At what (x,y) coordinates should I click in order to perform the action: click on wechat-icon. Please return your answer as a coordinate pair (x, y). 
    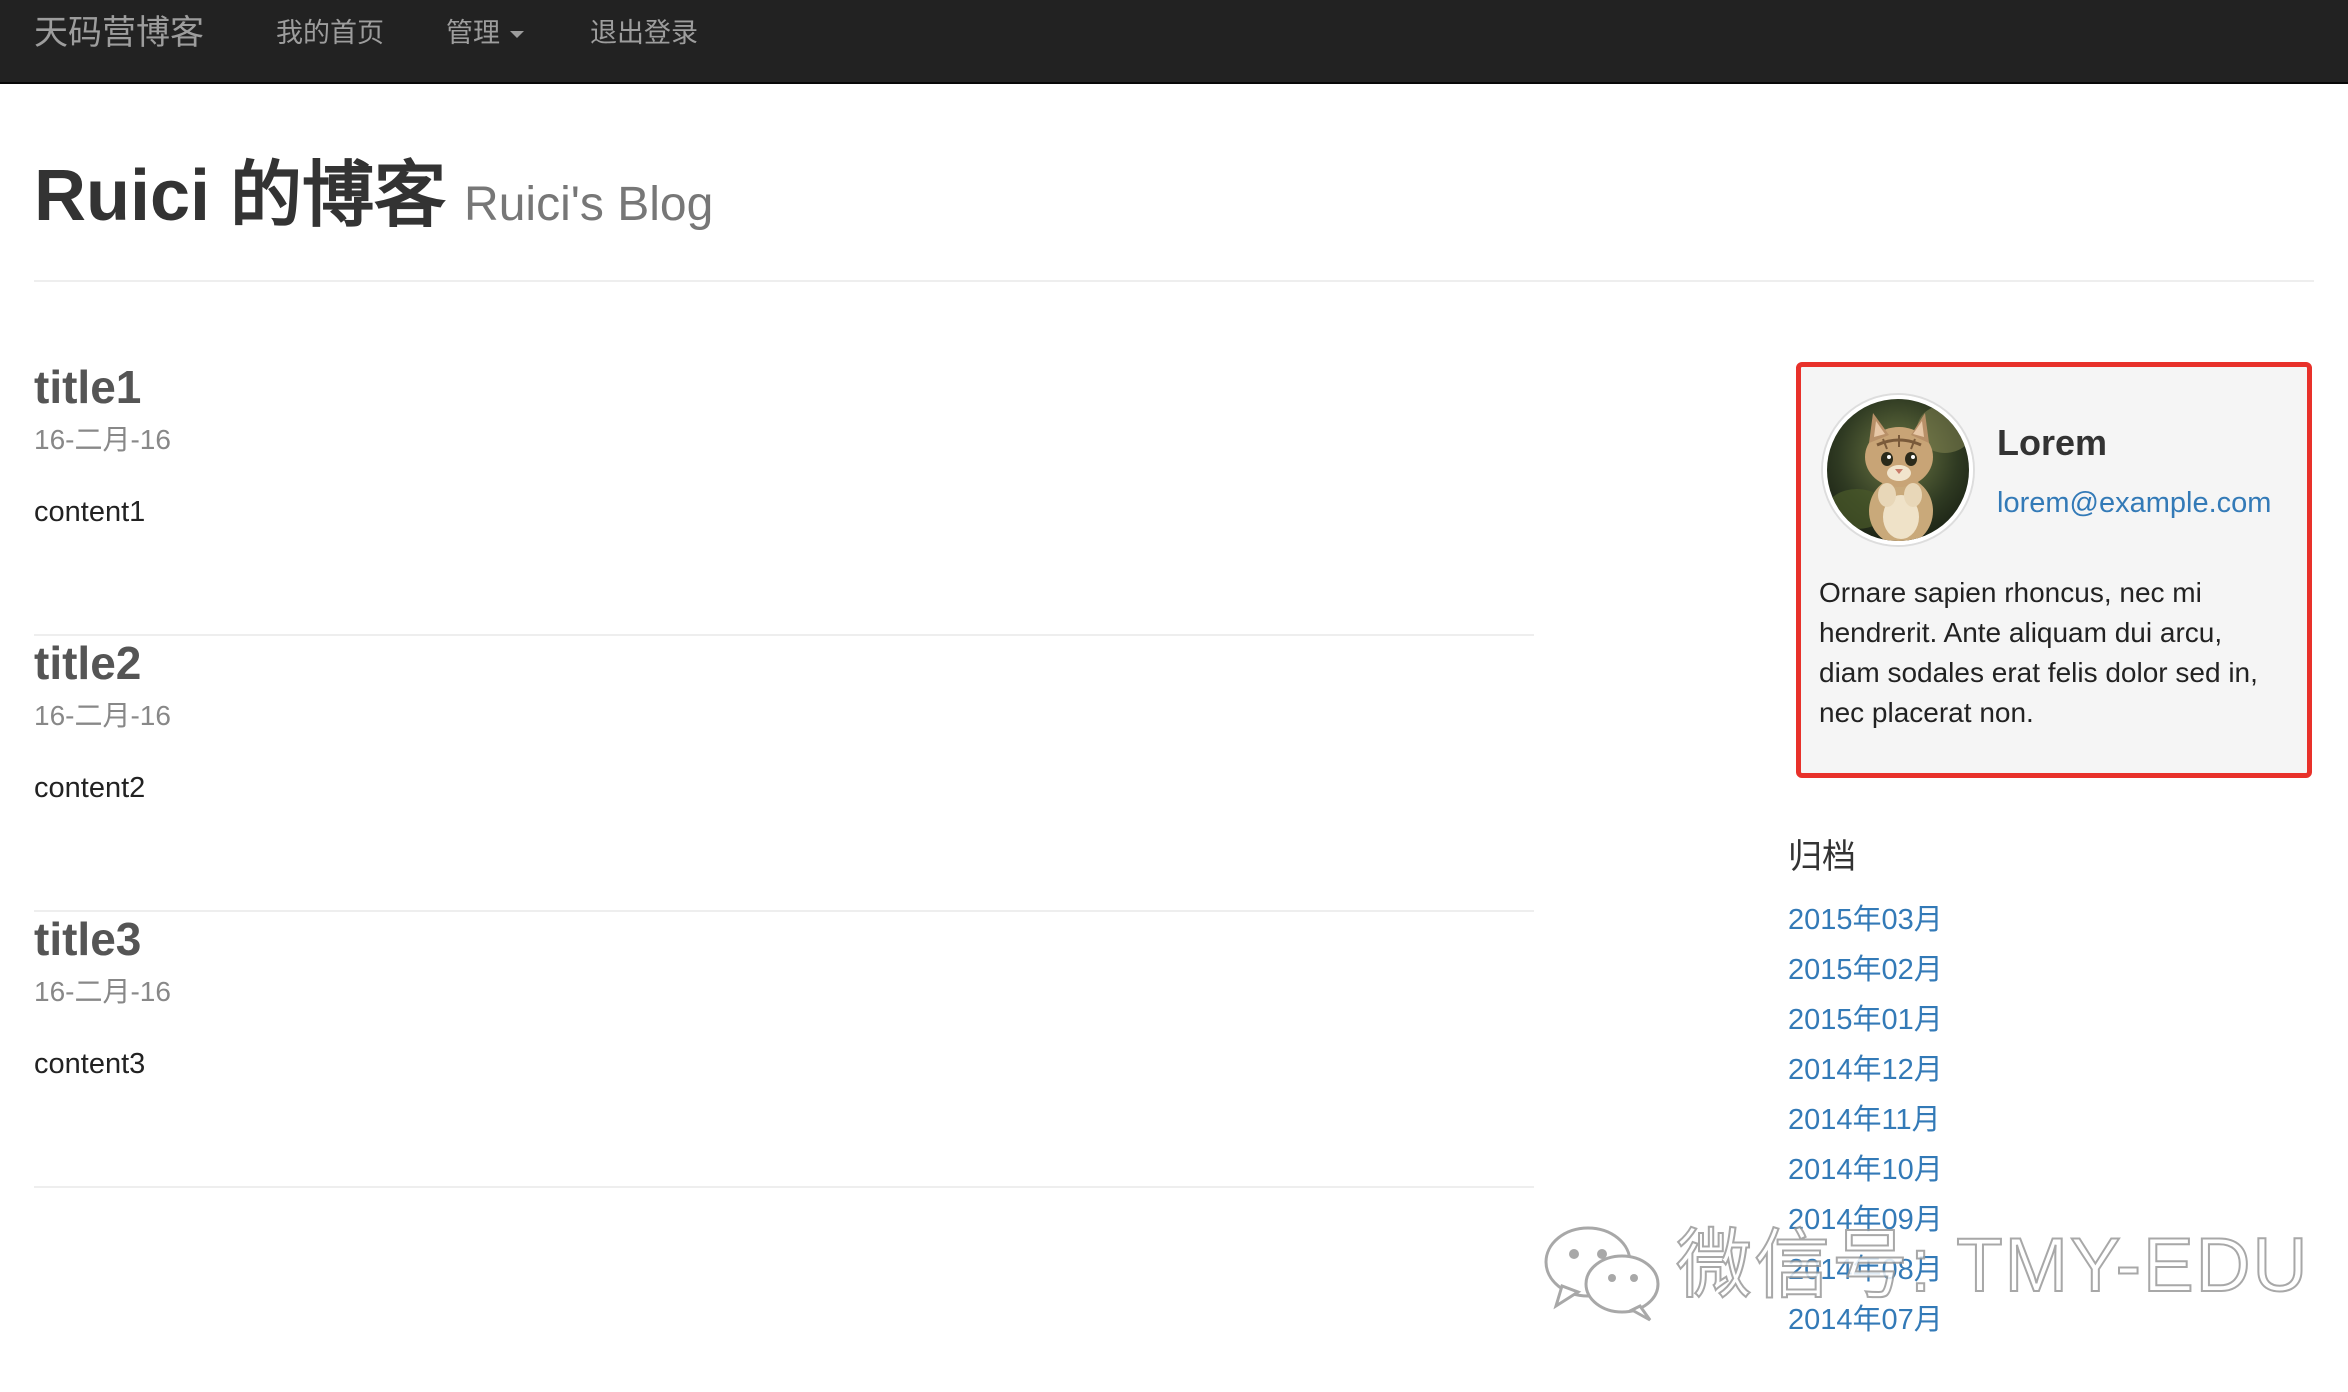
    Looking at the image, I should click on (1602, 1274).